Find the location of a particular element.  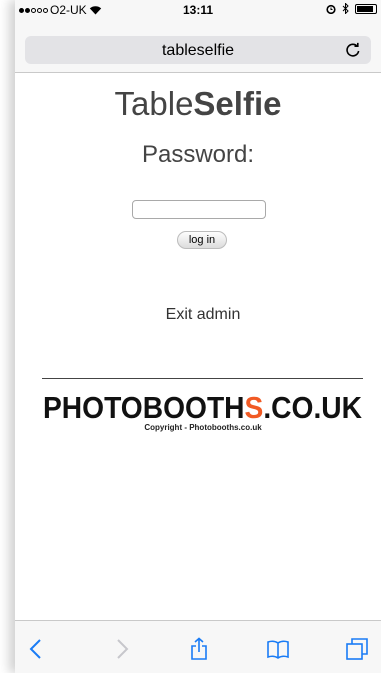

status-right is located at coordinates (351, 8).